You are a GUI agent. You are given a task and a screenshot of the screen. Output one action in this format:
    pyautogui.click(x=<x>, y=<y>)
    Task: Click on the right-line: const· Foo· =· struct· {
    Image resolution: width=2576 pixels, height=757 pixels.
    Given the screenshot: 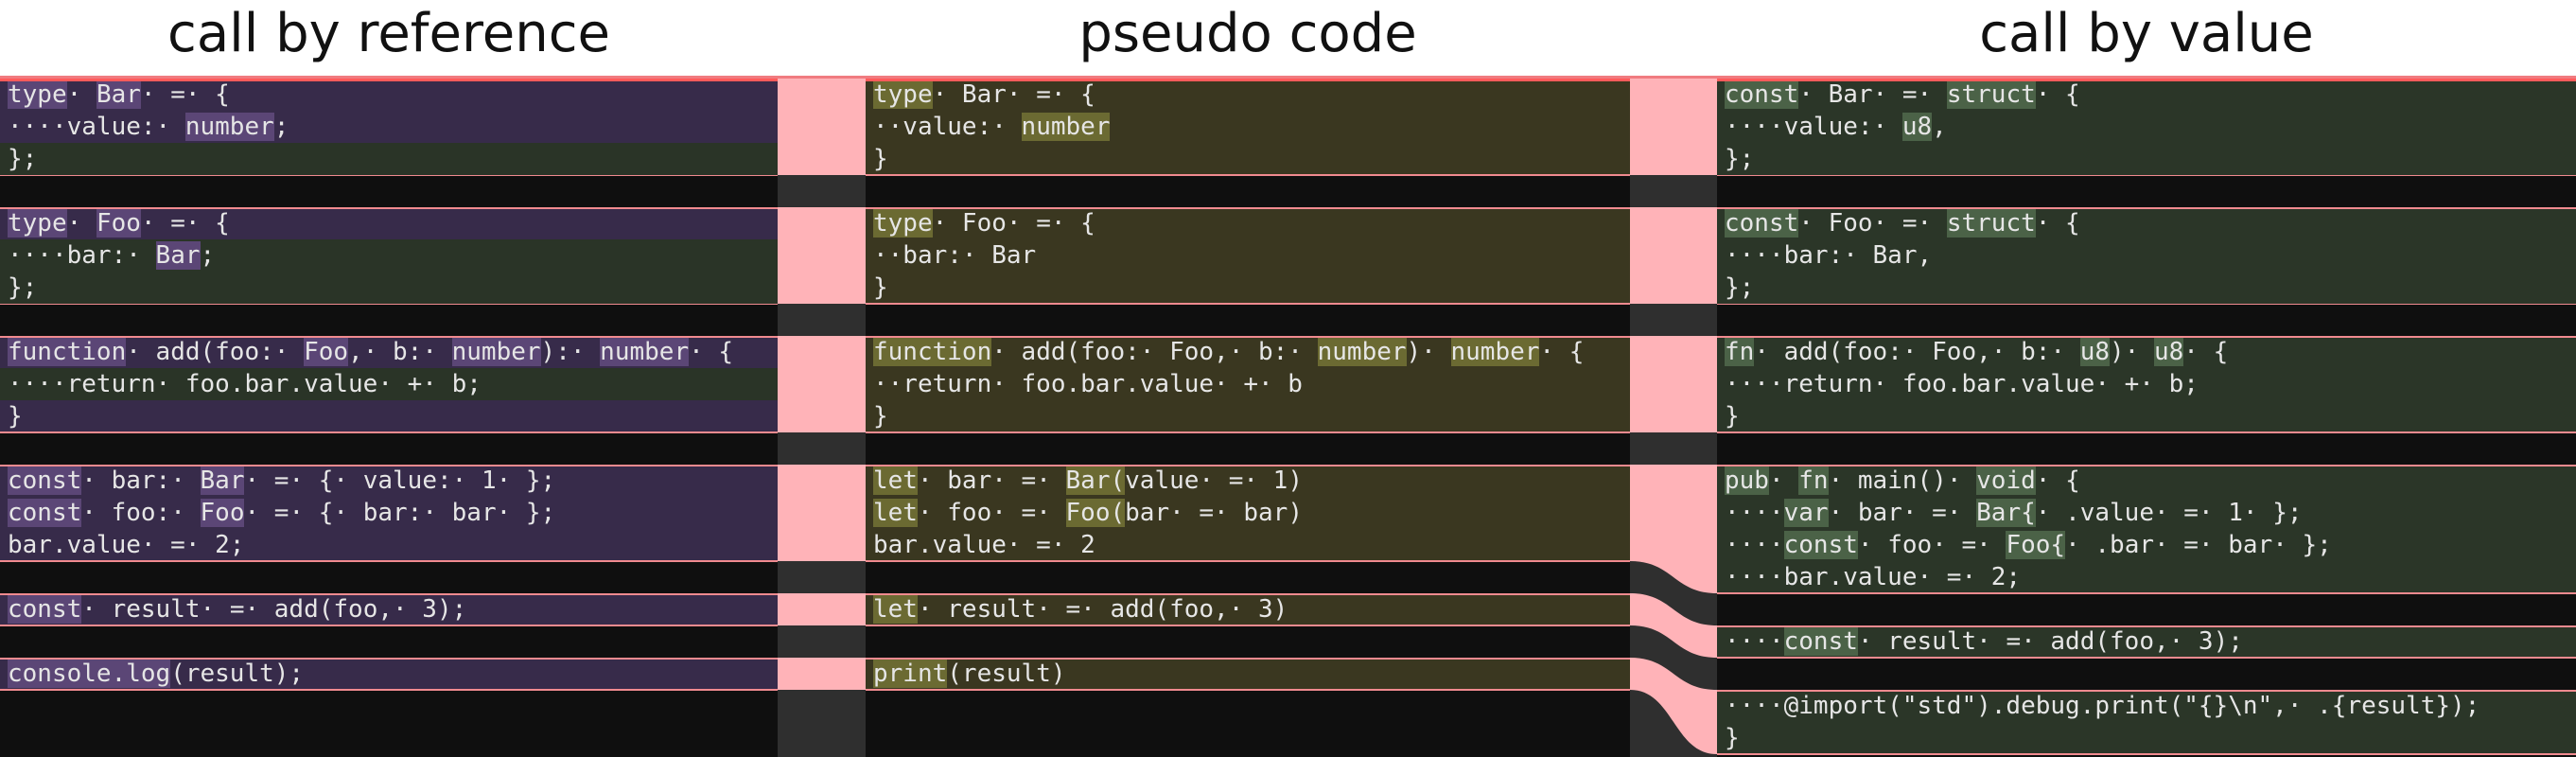 What is the action you would take?
    pyautogui.click(x=1903, y=224)
    